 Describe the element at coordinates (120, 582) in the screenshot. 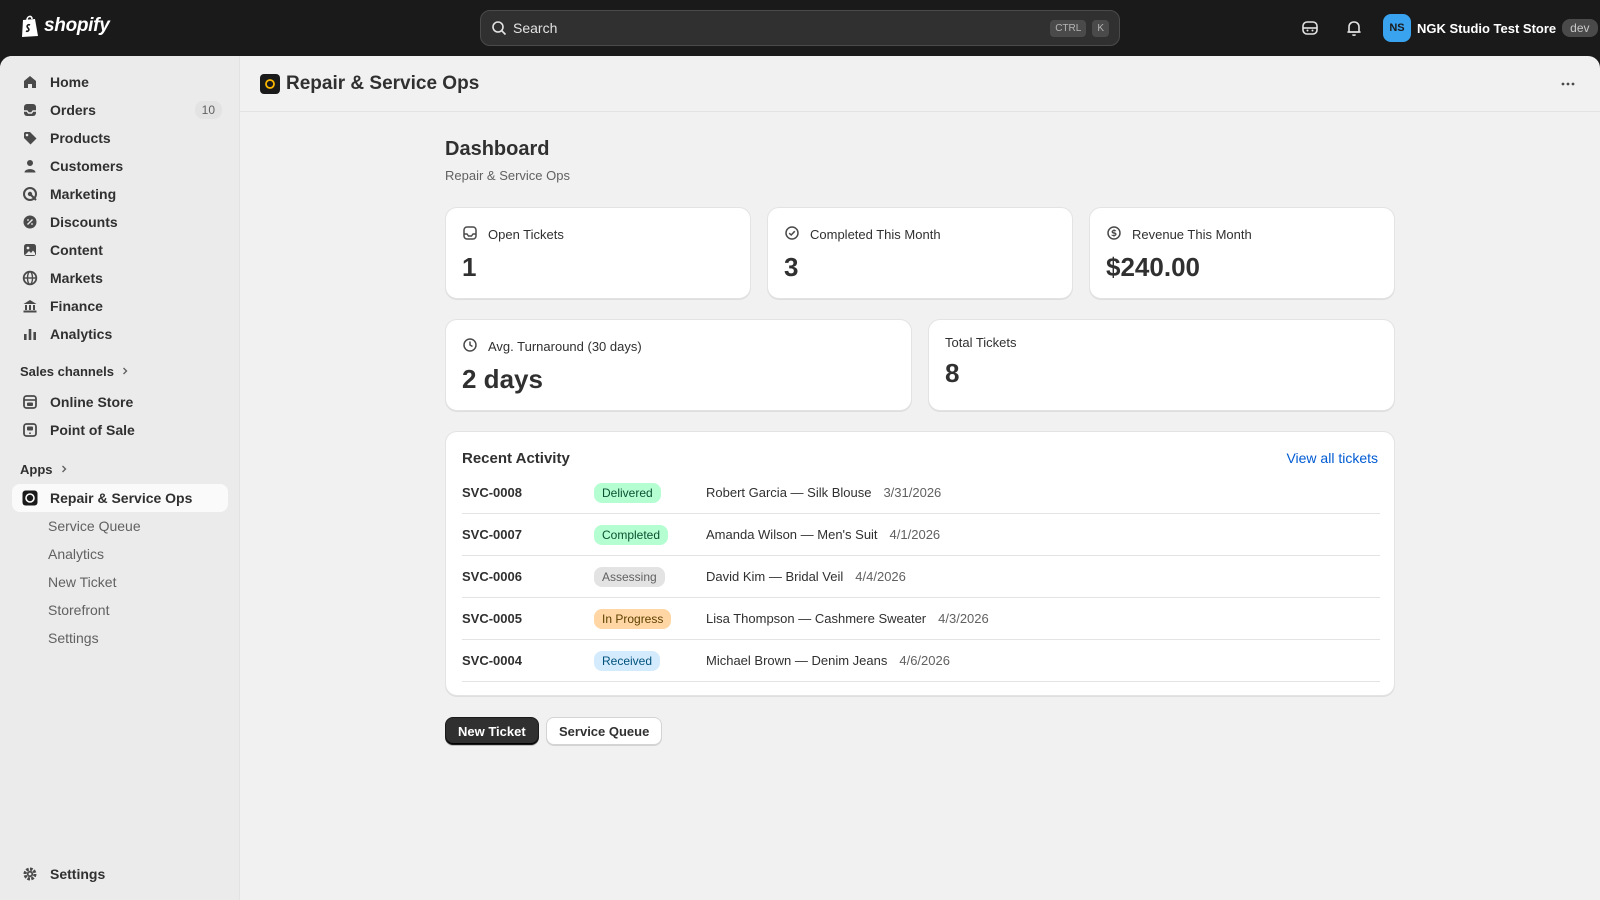

I see `sidebar-subitem-new-ticket: New Ticket` at that location.